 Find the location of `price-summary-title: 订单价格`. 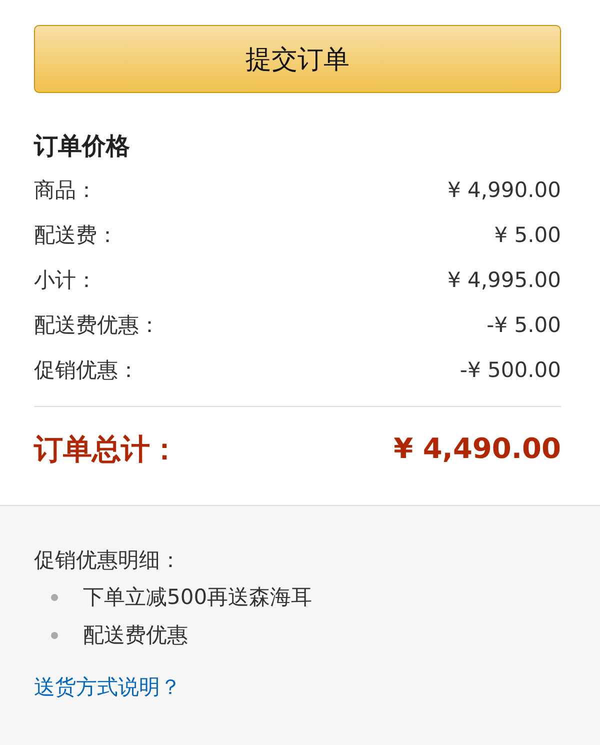

price-summary-title: 订单价格 is located at coordinates (82, 146).